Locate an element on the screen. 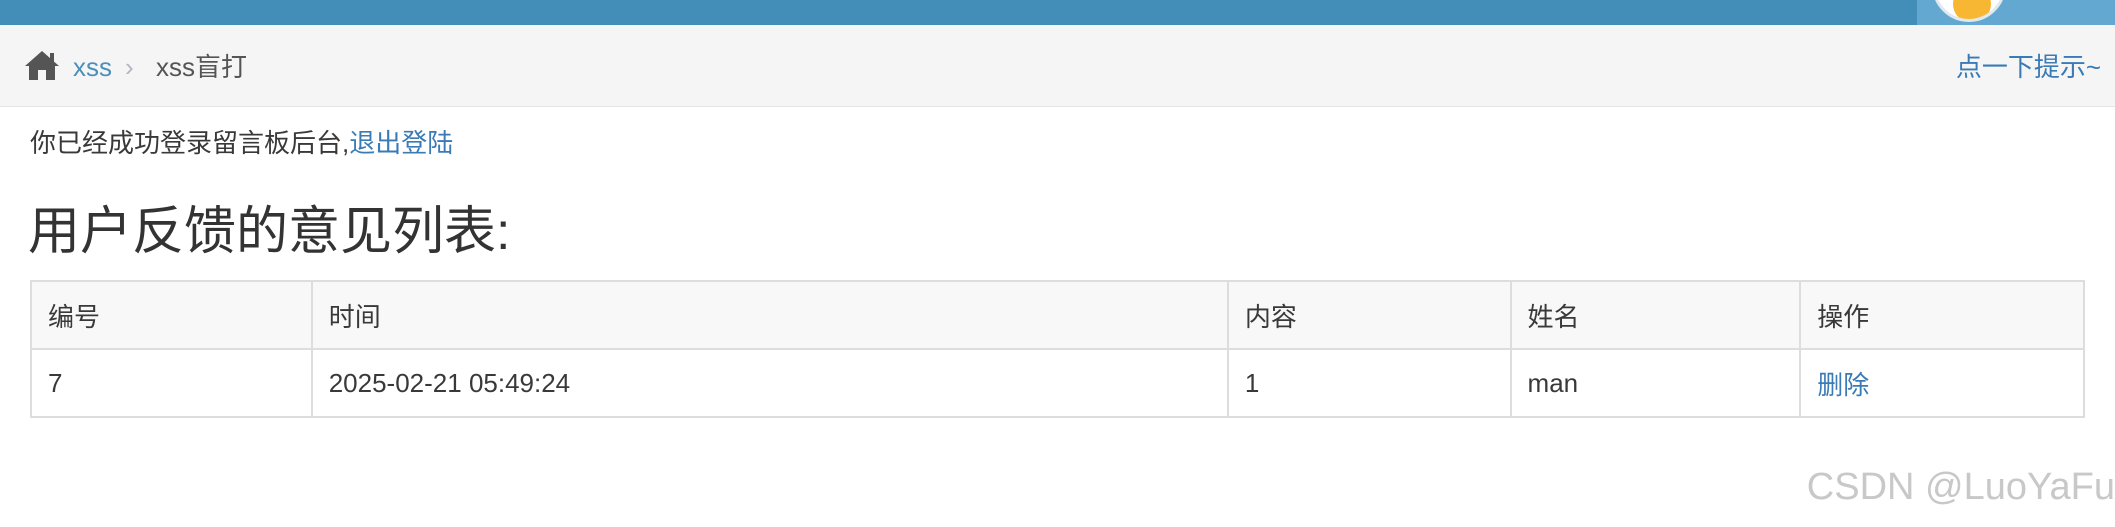 The height and width of the screenshot is (527, 2115). cell-name: man is located at coordinates (1655, 383).